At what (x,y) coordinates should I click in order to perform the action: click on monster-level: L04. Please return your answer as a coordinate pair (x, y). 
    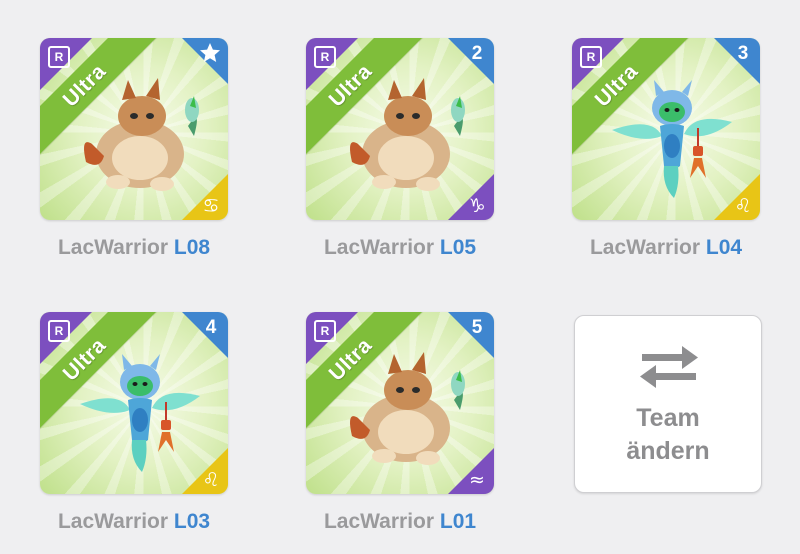
    Looking at the image, I should click on (724, 247).